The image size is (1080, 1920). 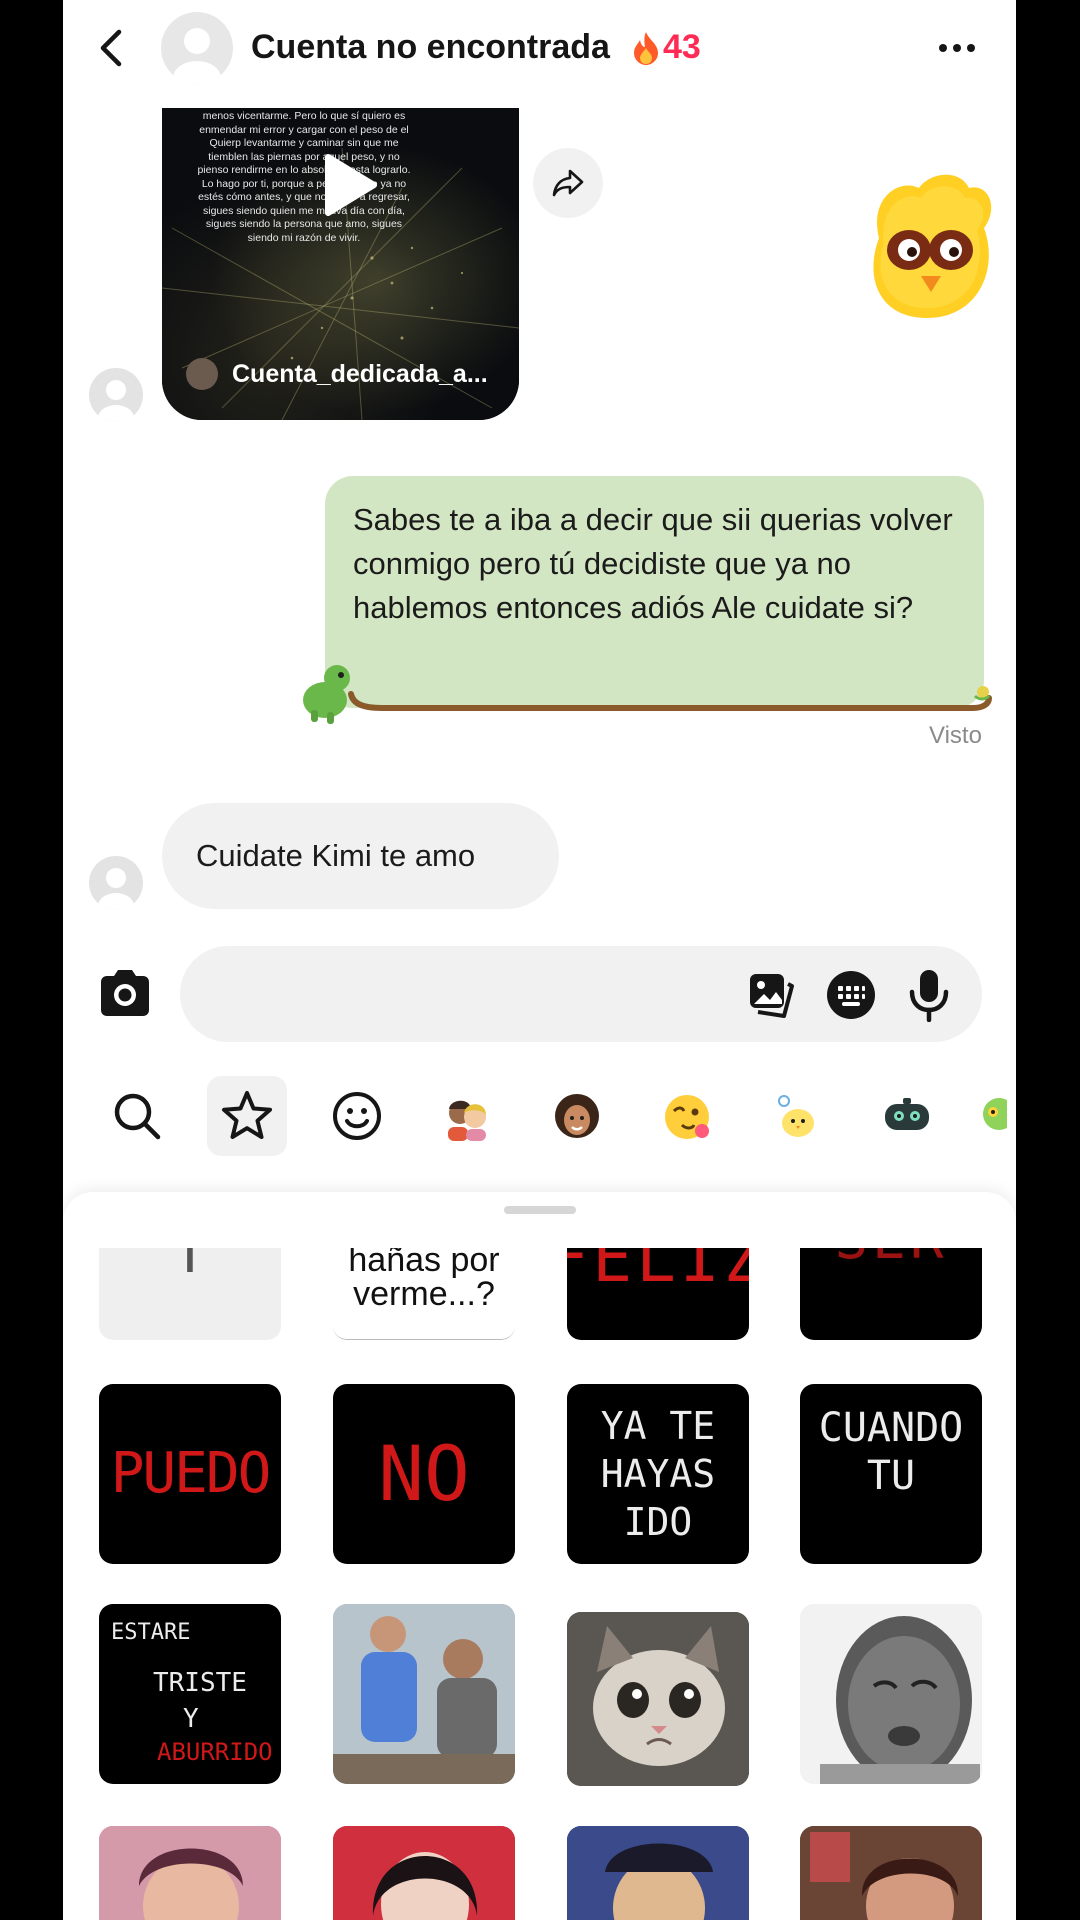 I want to click on tab-extra-sticker, so click(x=996, y=1116).